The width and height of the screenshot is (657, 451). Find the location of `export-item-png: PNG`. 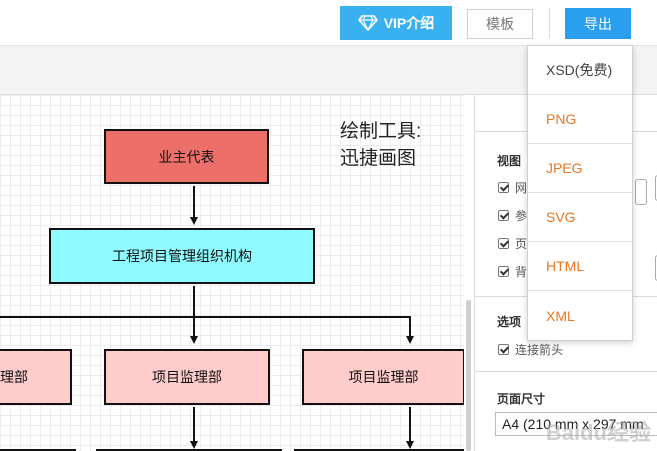

export-item-png: PNG is located at coordinates (580, 119).